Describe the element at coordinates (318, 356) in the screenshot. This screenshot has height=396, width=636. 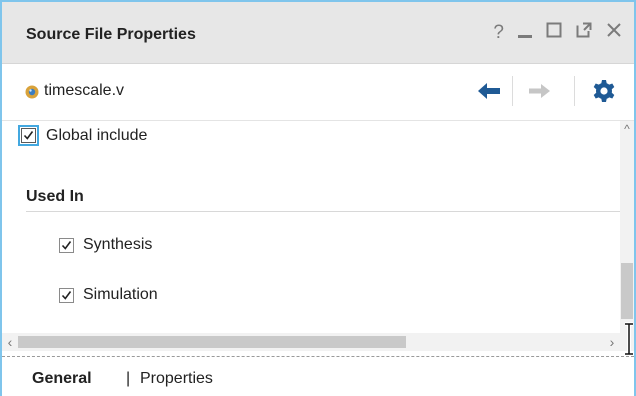
I see `tabs-divider` at that location.